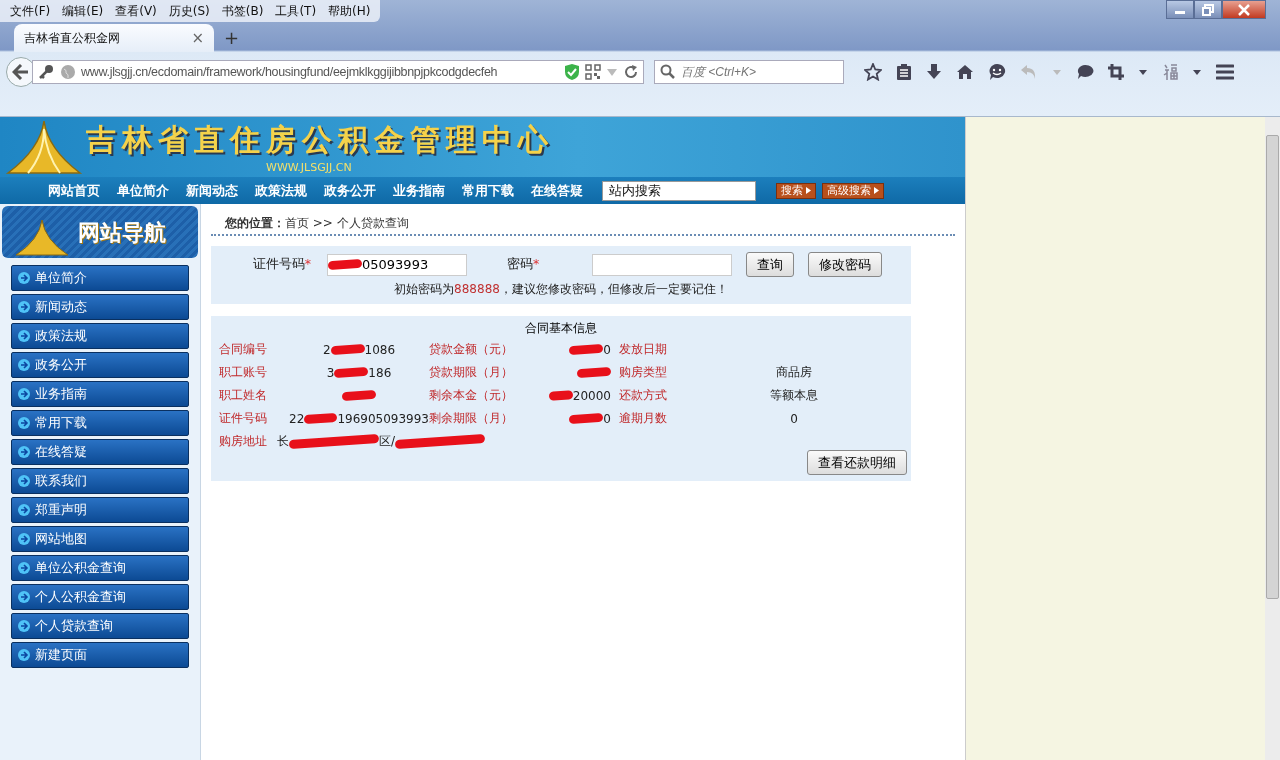 The image size is (1280, 760). Describe the element at coordinates (1085, 72) in the screenshot. I see `chat-bubble-icon` at that location.